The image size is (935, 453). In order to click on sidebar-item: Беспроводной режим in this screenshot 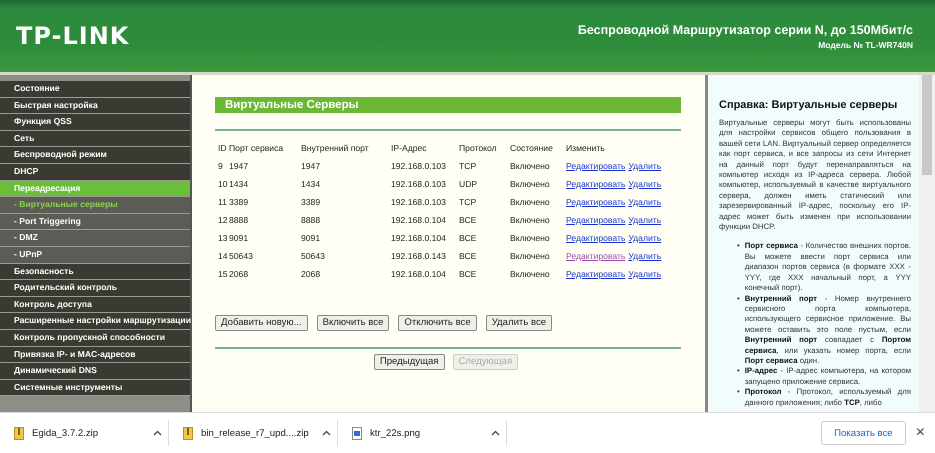, I will do `click(95, 155)`.